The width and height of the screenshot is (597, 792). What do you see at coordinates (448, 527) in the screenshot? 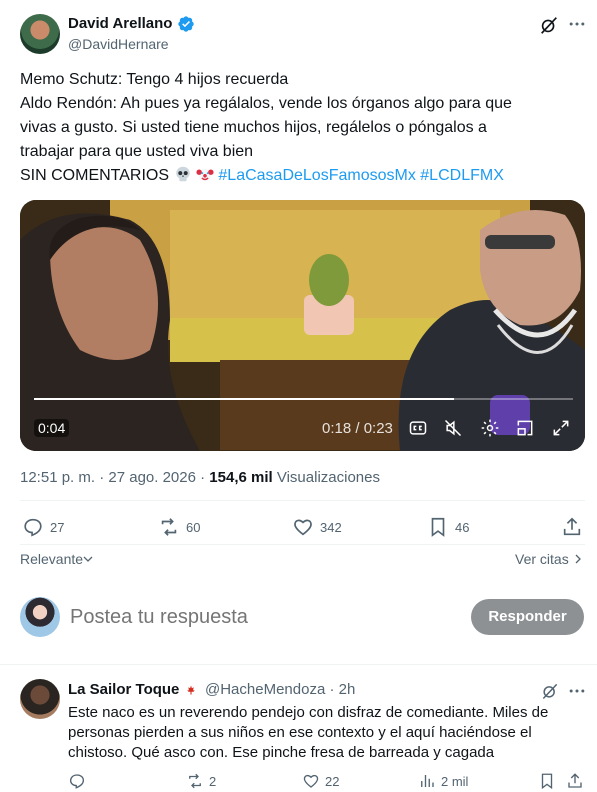
I see `bookmark-button: 46` at bounding box center [448, 527].